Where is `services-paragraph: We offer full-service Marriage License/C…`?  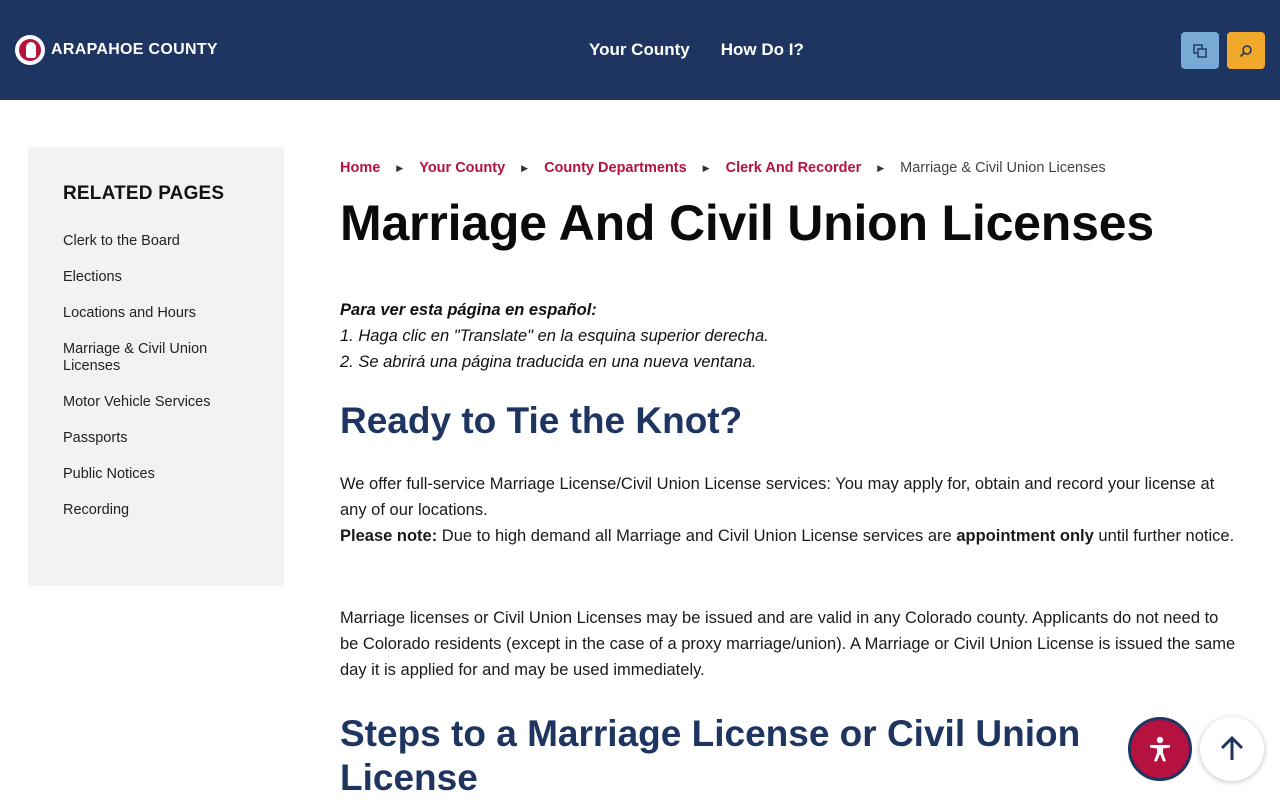
services-paragraph: We offer full-service Marriage License/C… is located at coordinates (790, 510).